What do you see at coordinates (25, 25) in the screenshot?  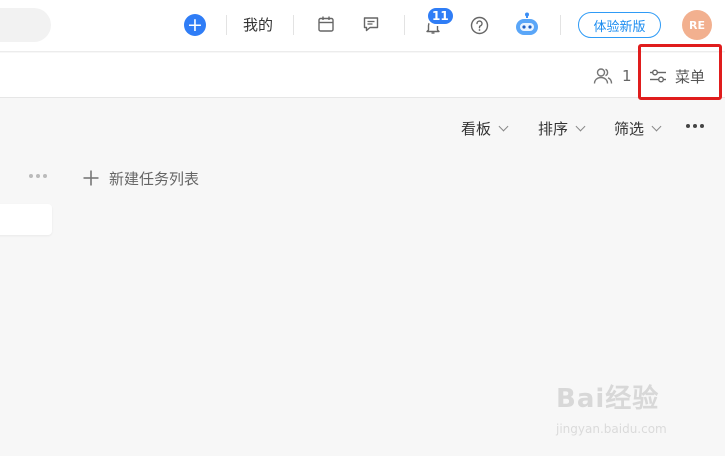 I see `search-box` at bounding box center [25, 25].